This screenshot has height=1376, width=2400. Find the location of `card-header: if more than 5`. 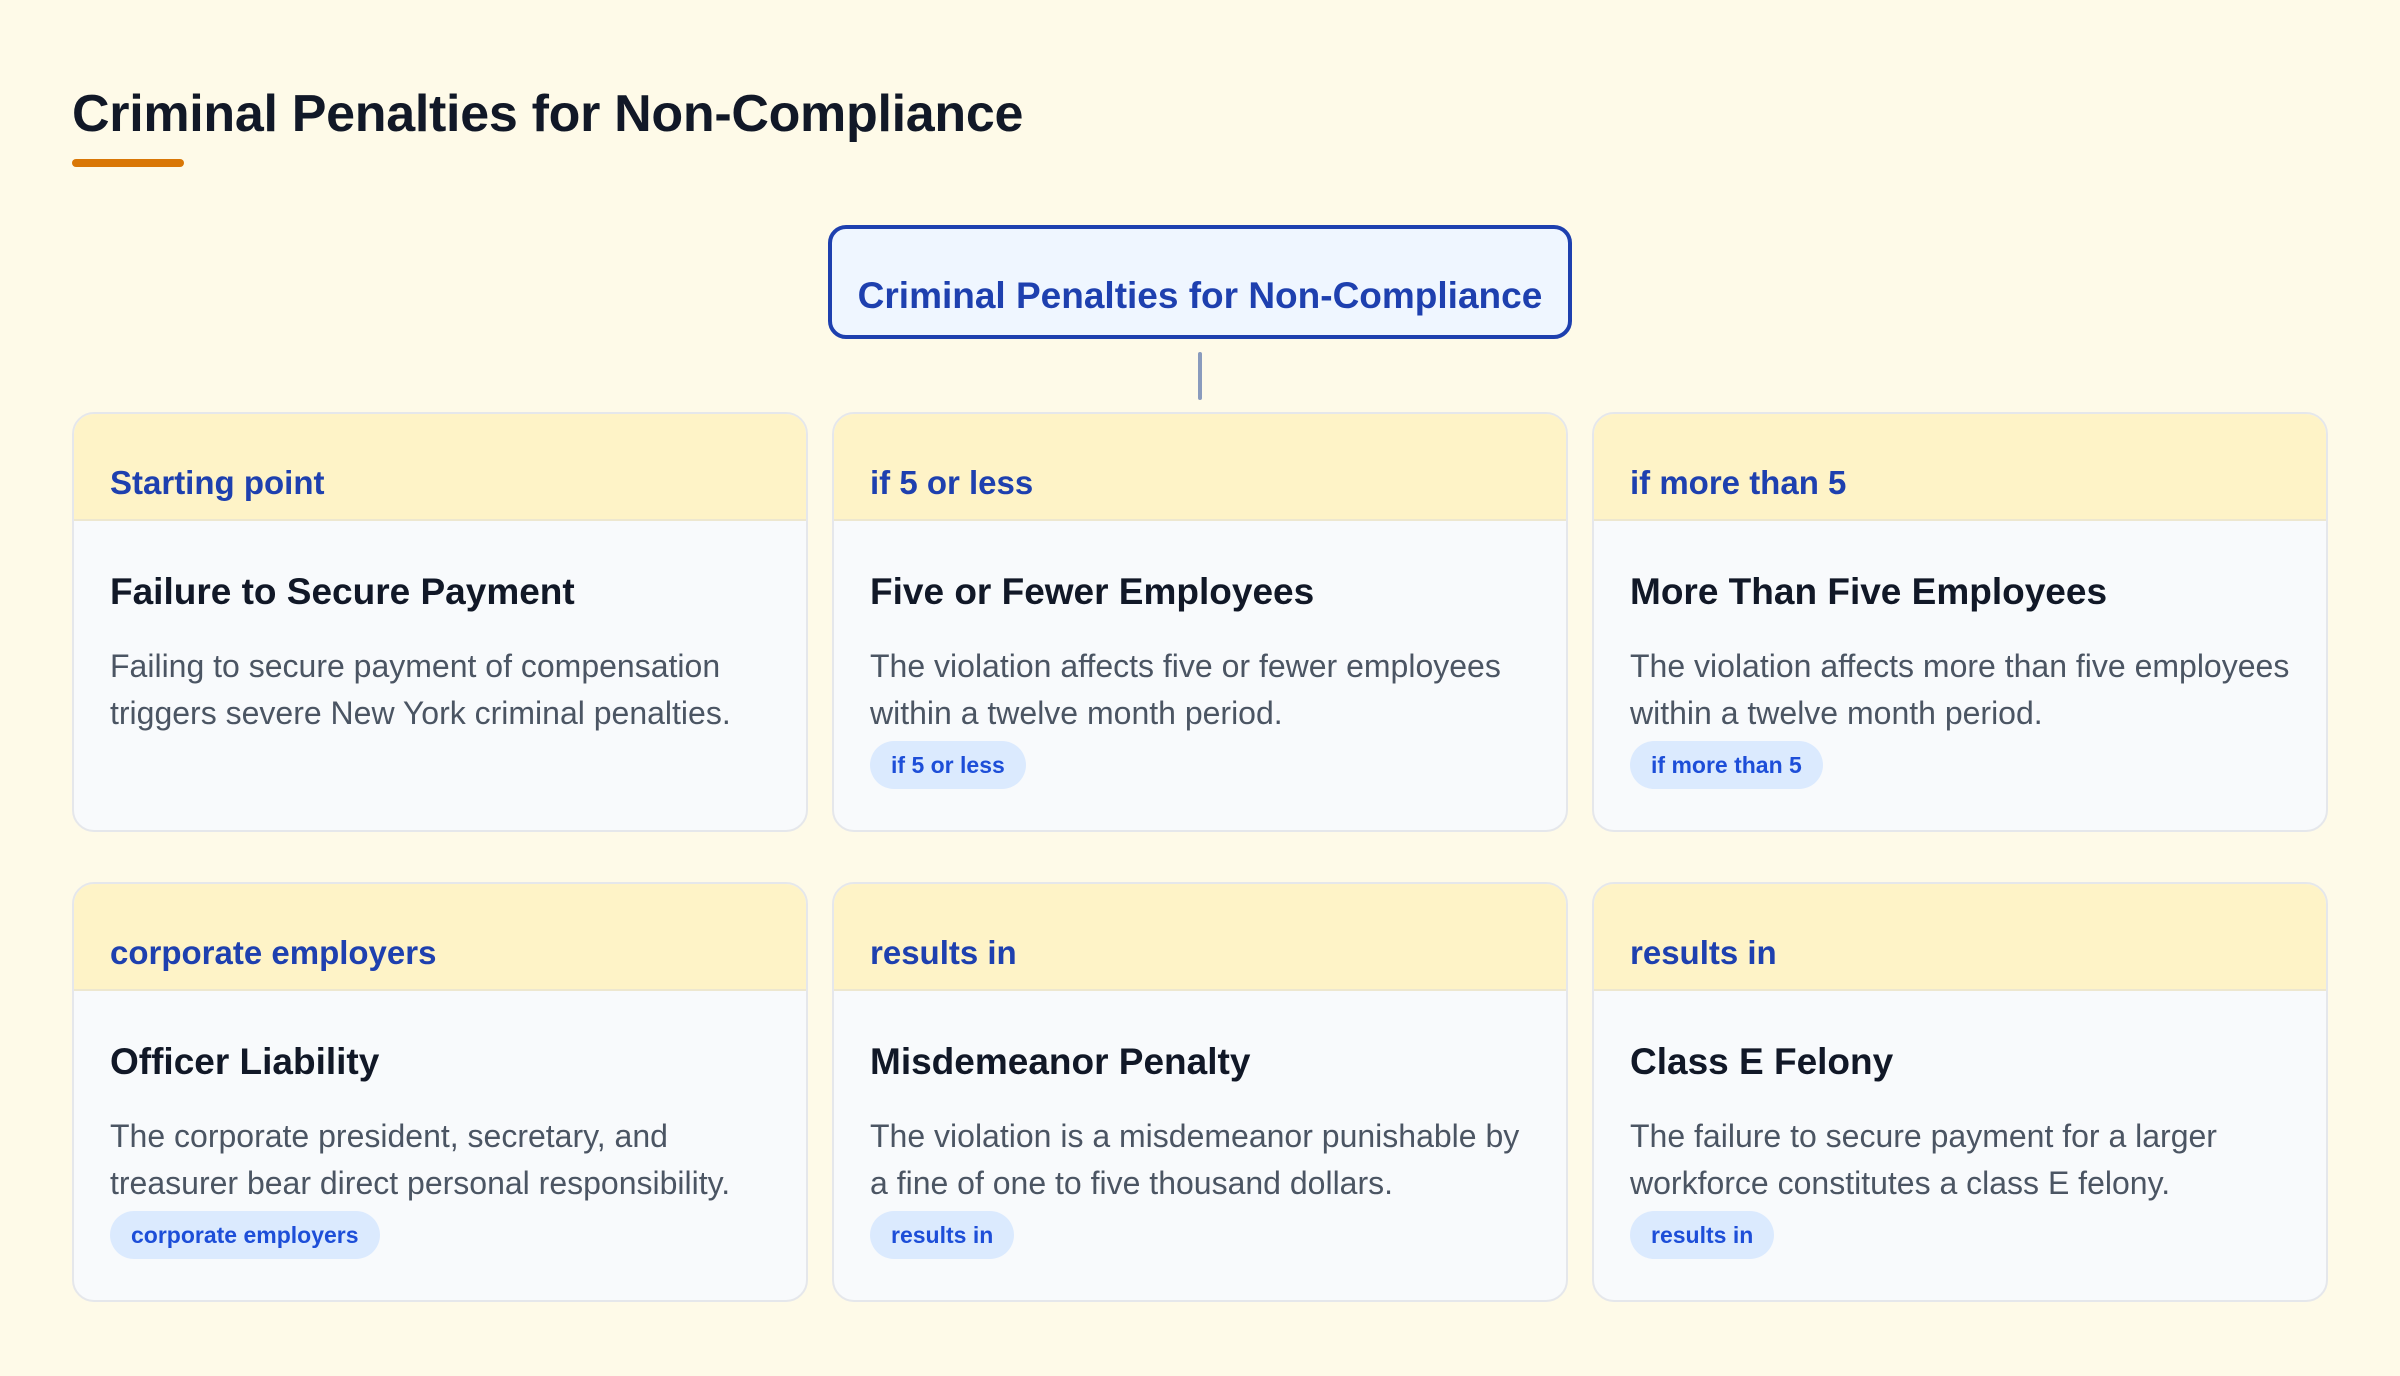

card-header: if more than 5 is located at coordinates (1960, 467).